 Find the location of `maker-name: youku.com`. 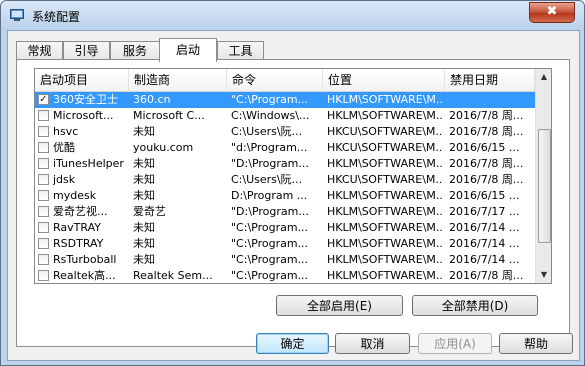

maker-name: youku.com is located at coordinates (163, 147).